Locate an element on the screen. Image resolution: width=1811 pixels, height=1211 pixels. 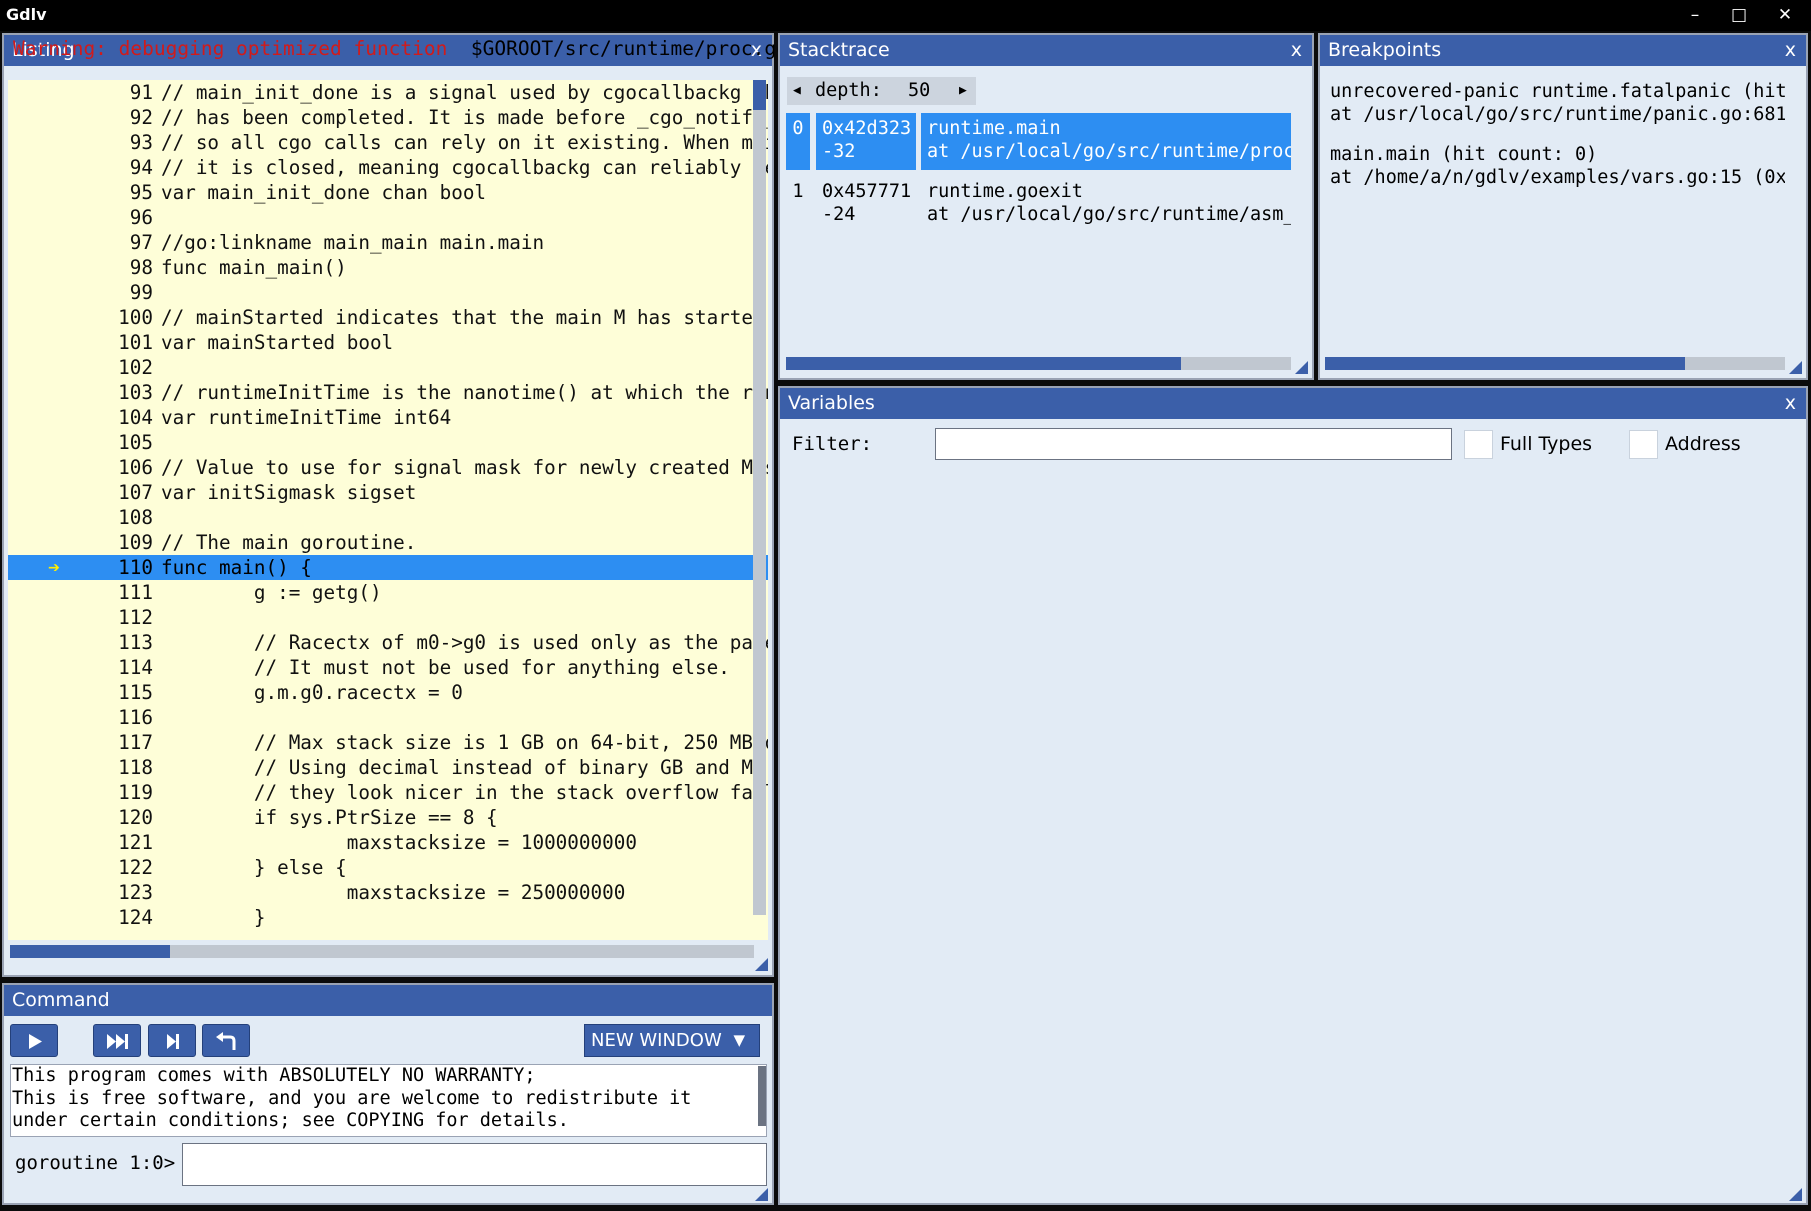
app-title: Gdlv is located at coordinates (26, 14).